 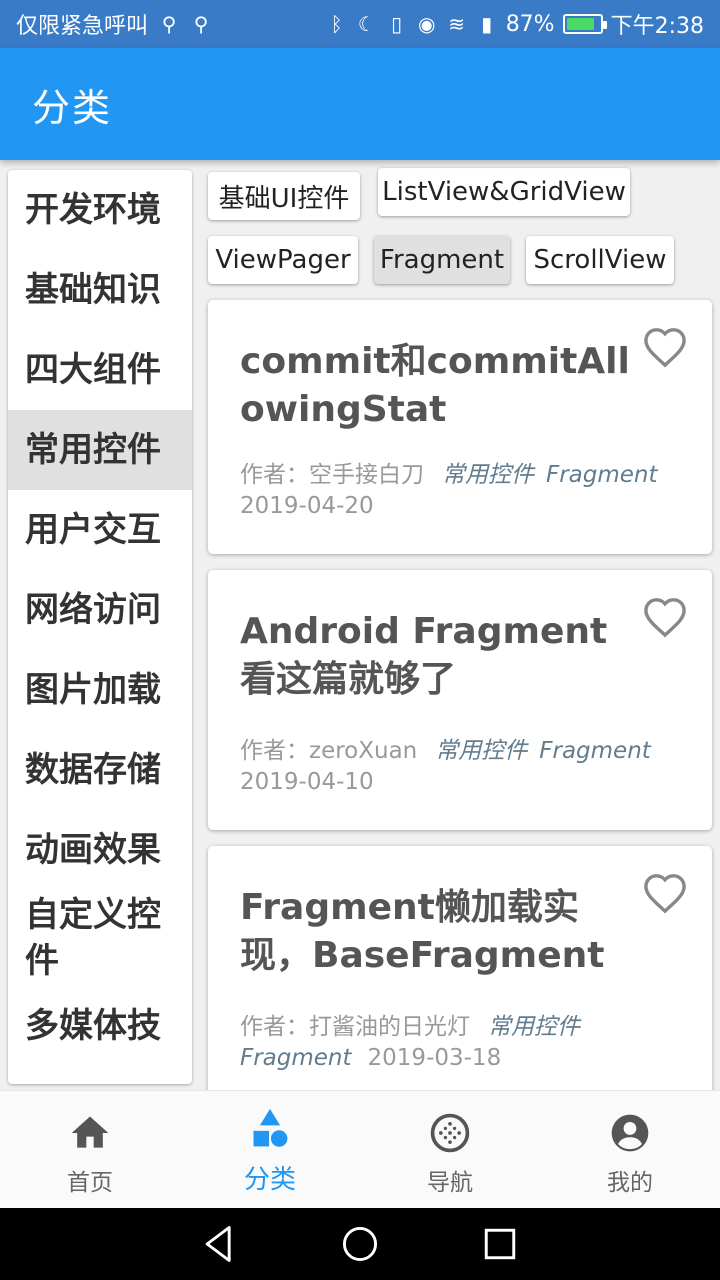 What do you see at coordinates (100, 370) in the screenshot?
I see `category-item: 四大组件` at bounding box center [100, 370].